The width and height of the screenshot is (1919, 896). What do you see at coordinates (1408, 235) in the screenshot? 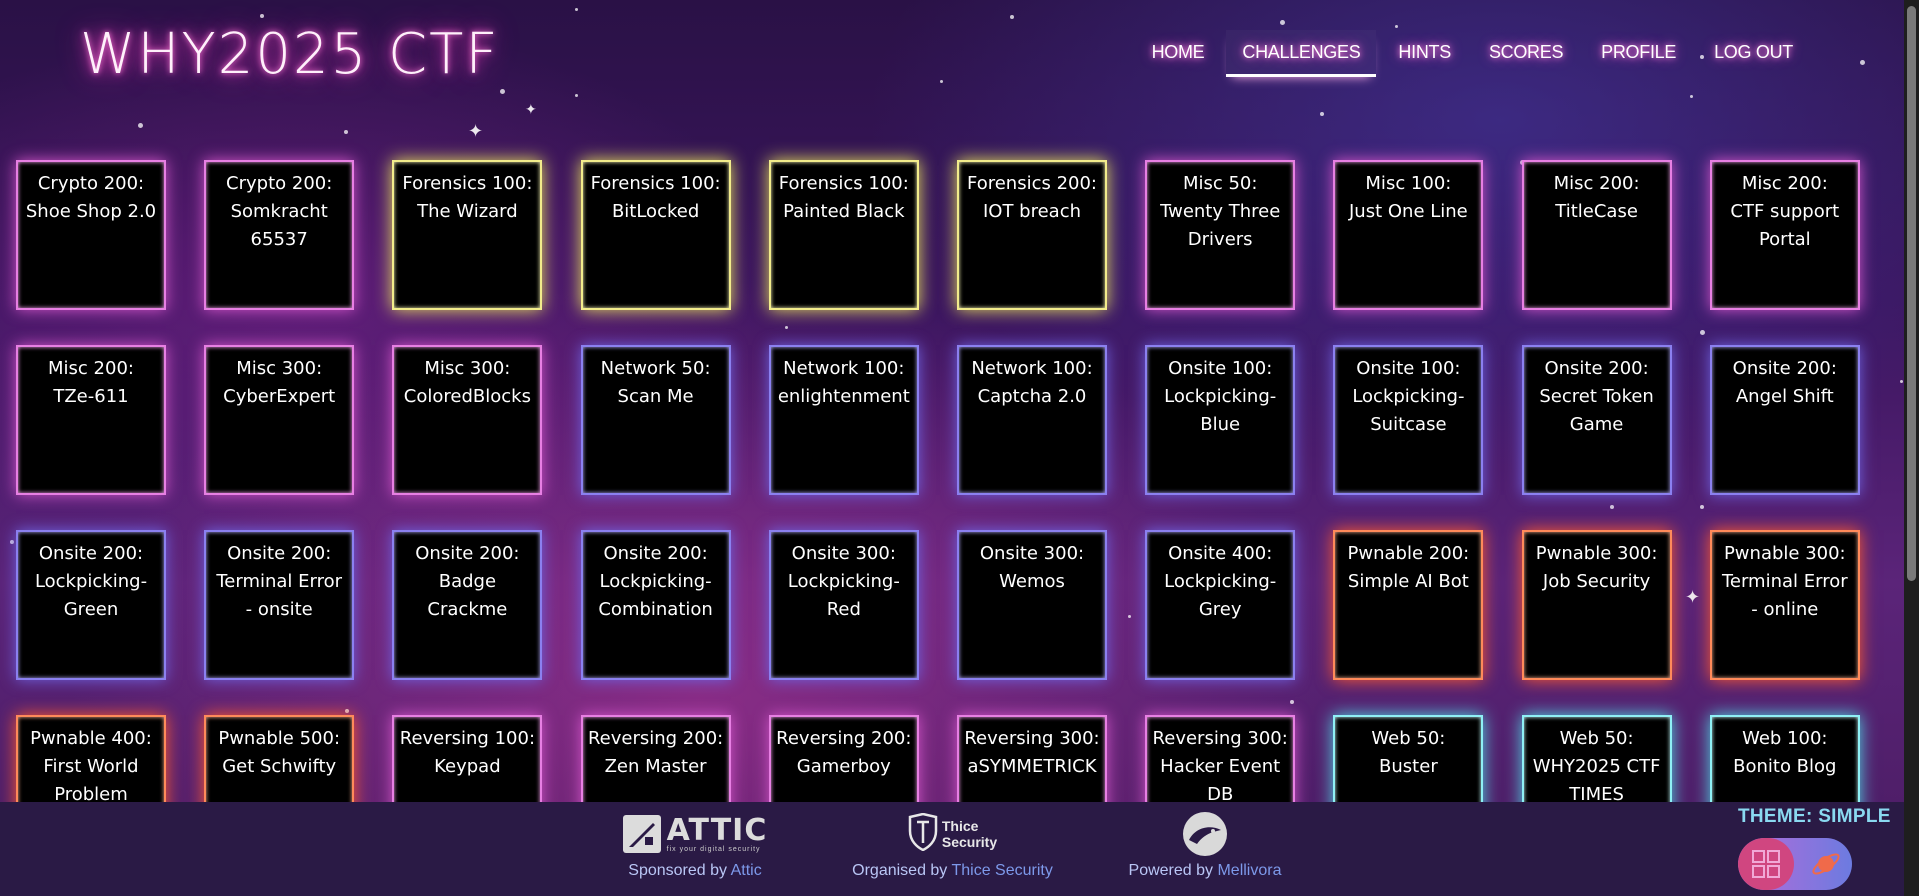
I see `challenge-card: Misc 100: Just One Line` at bounding box center [1408, 235].